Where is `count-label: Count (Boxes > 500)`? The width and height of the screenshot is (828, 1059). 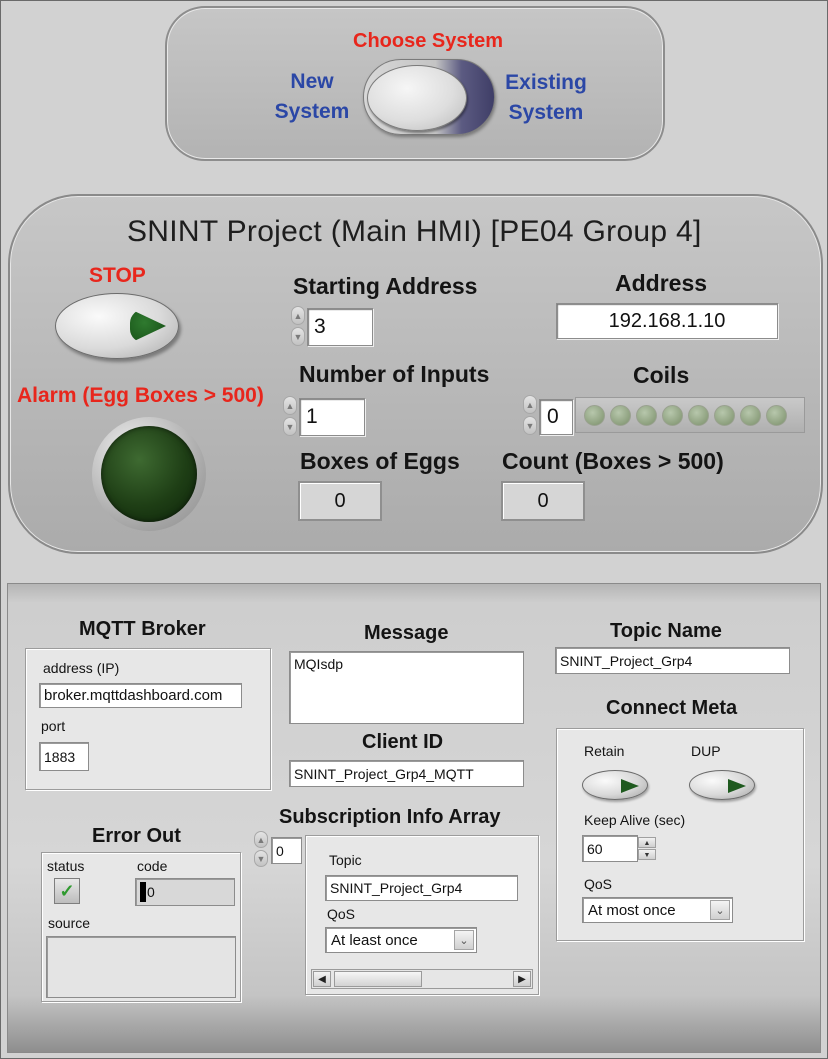
count-label: Count (Boxes > 500) is located at coordinates (613, 461).